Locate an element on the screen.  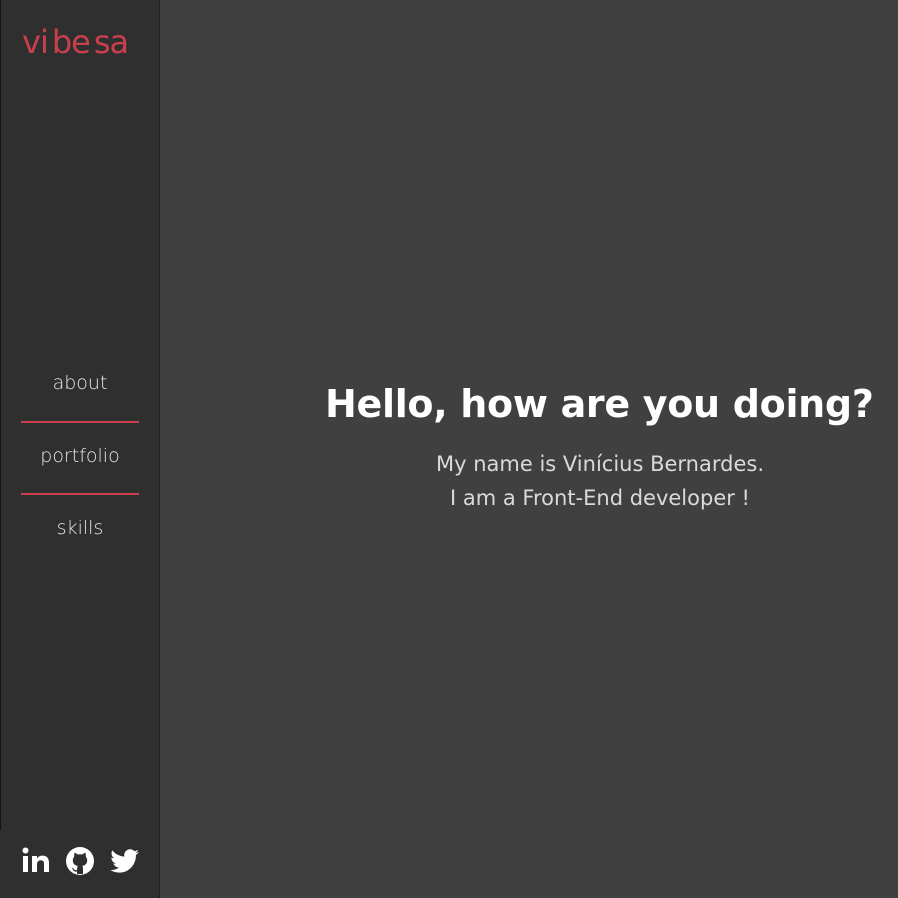
logo-part-sa: sa is located at coordinates (111, 42).